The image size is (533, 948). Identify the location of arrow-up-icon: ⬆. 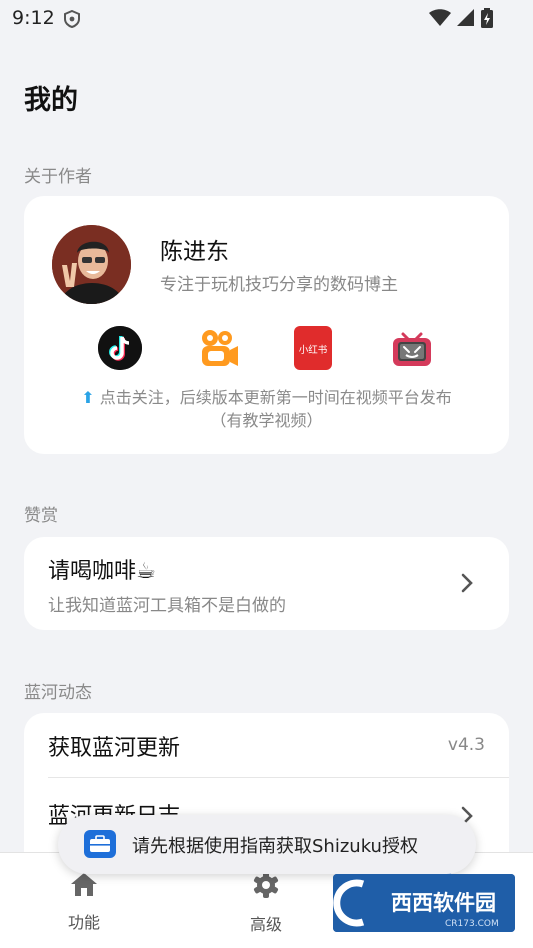
(88, 397).